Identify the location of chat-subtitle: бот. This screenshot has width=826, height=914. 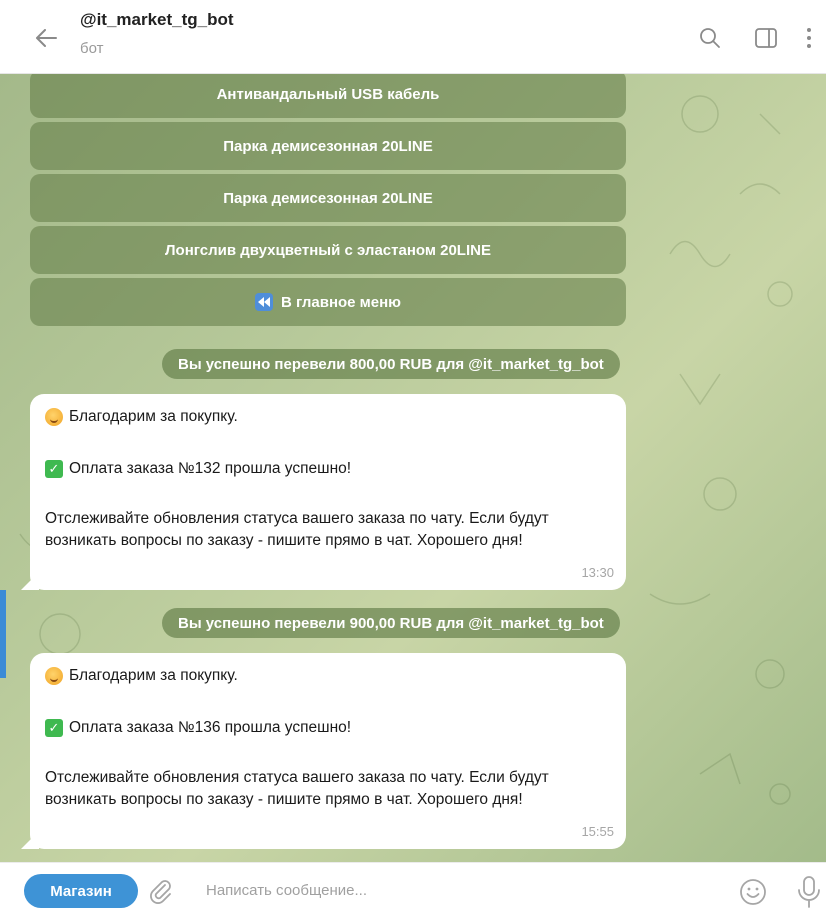
(92, 48).